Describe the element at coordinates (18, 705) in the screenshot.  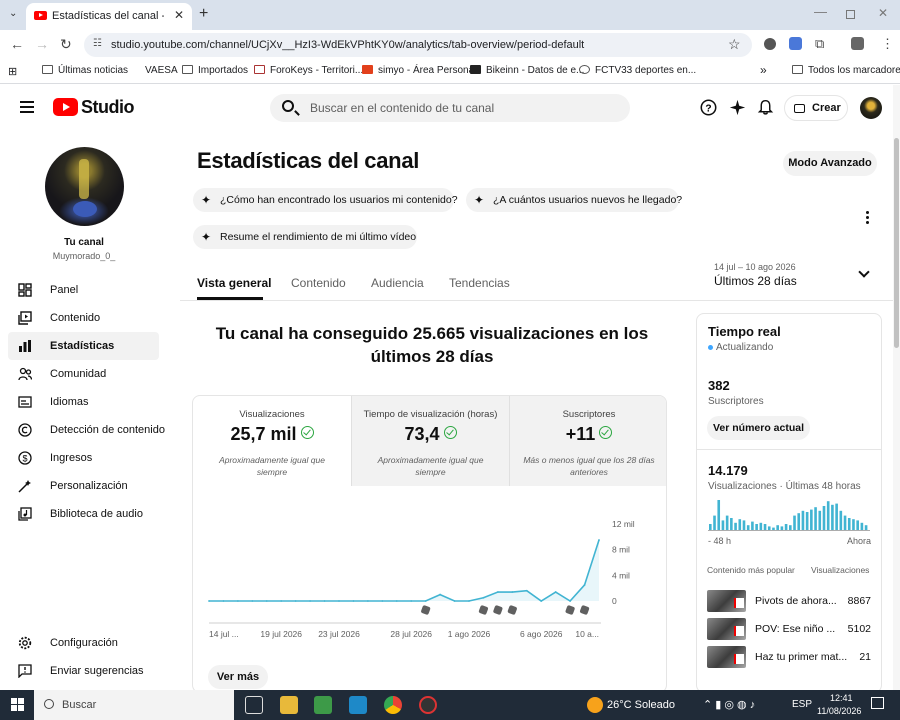
I see `windows-start-icon` at that location.